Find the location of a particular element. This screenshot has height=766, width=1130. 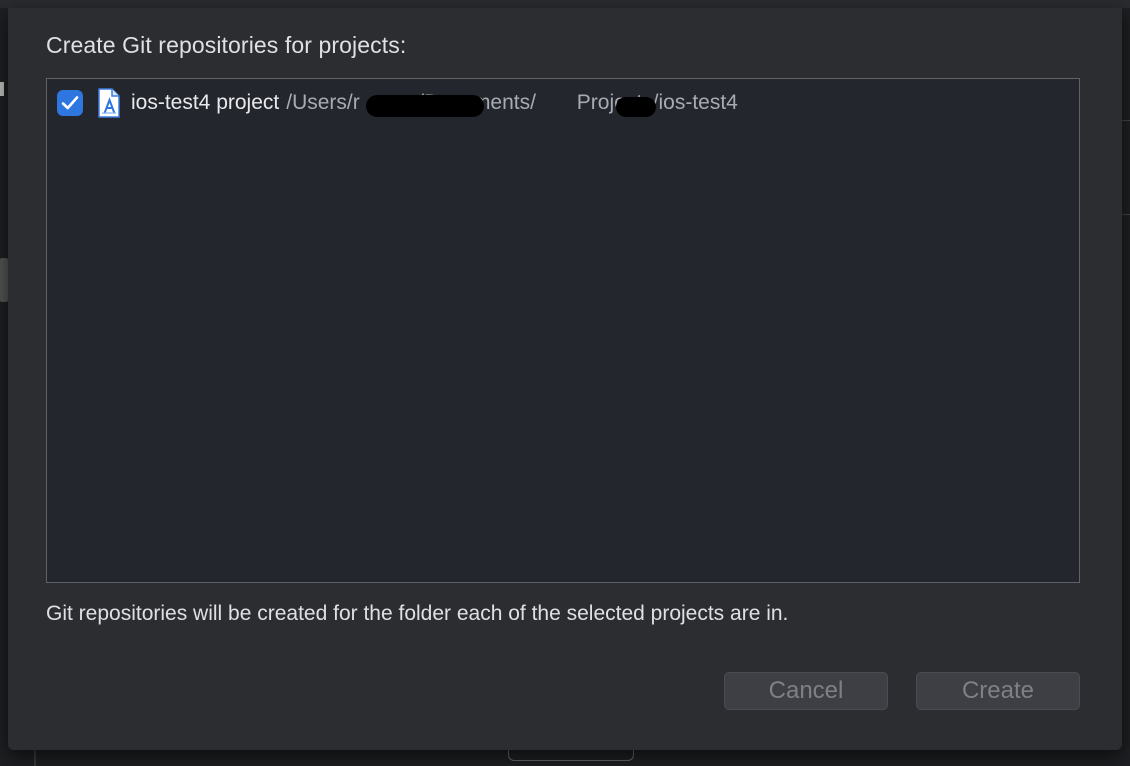

project-path: /Users/r /Documents/ Projects/ios-test4 is located at coordinates (512, 104).